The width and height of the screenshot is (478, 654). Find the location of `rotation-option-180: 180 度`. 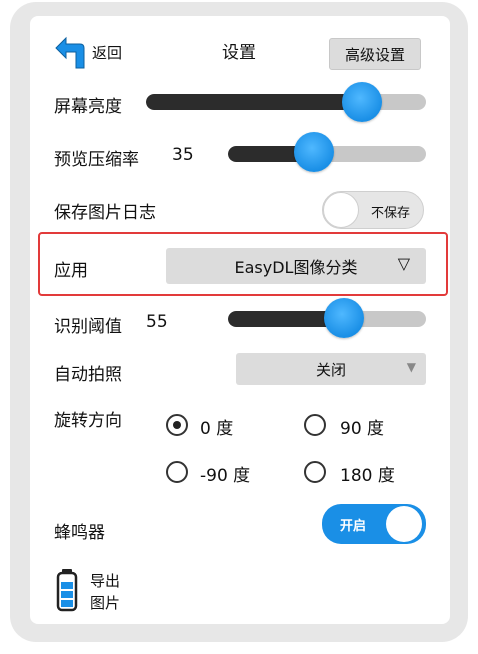

rotation-option-180: 180 度 is located at coordinates (364, 473).